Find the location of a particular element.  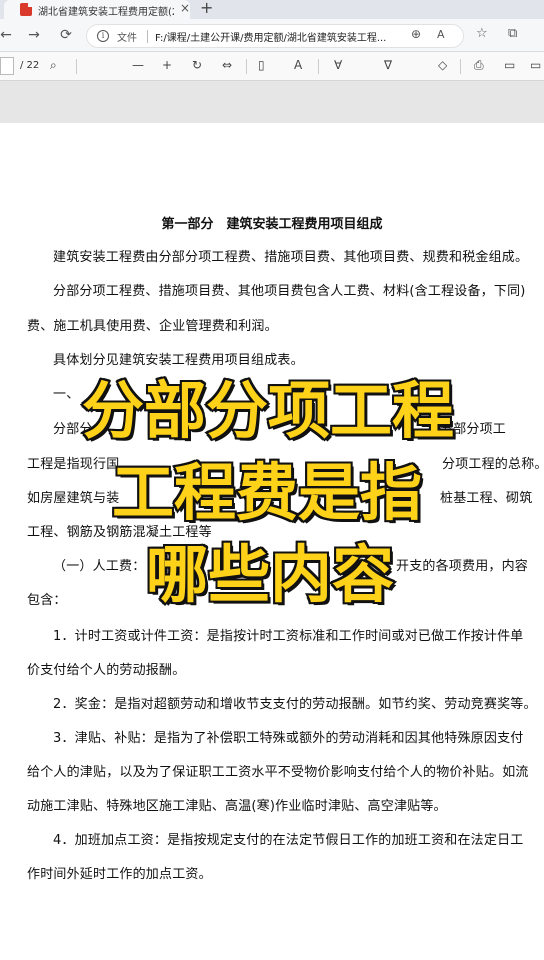

zoom-in-button: + is located at coordinates (167, 65).